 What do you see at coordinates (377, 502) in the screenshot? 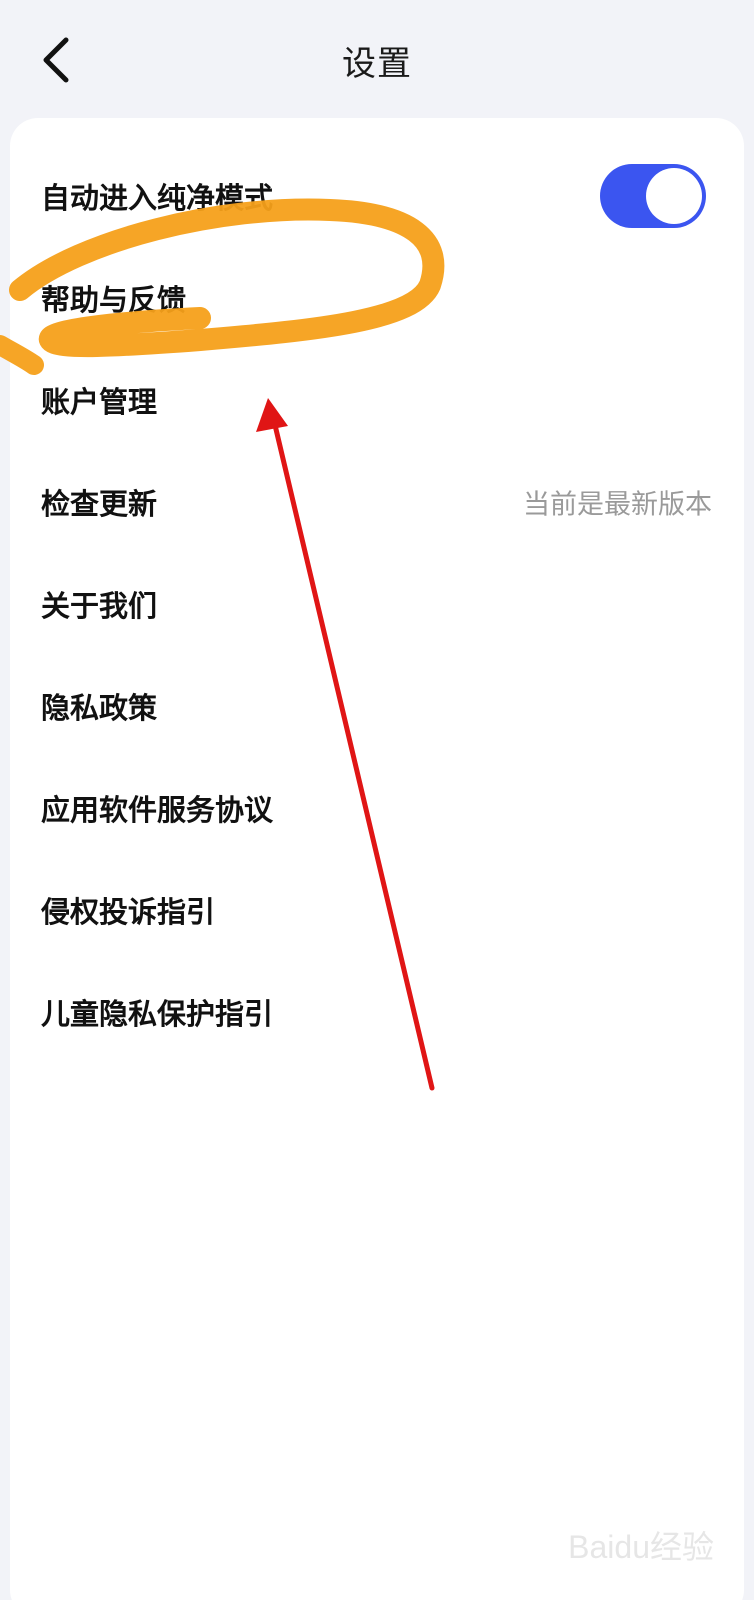
I see `settings-row-check-update: 检查更新 当前是最新版本` at bounding box center [377, 502].